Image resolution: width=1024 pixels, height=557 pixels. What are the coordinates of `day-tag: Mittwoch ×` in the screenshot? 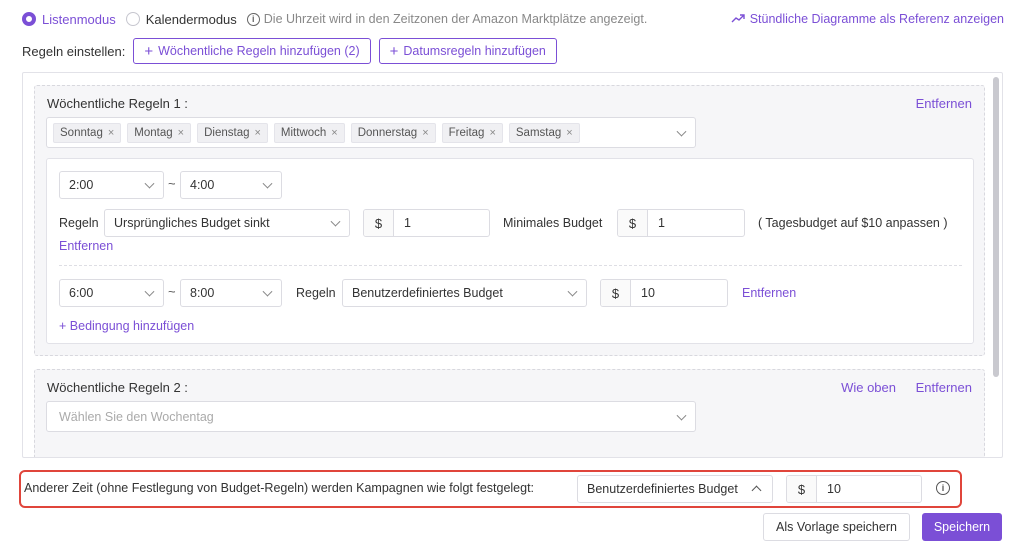 It's located at (309, 132).